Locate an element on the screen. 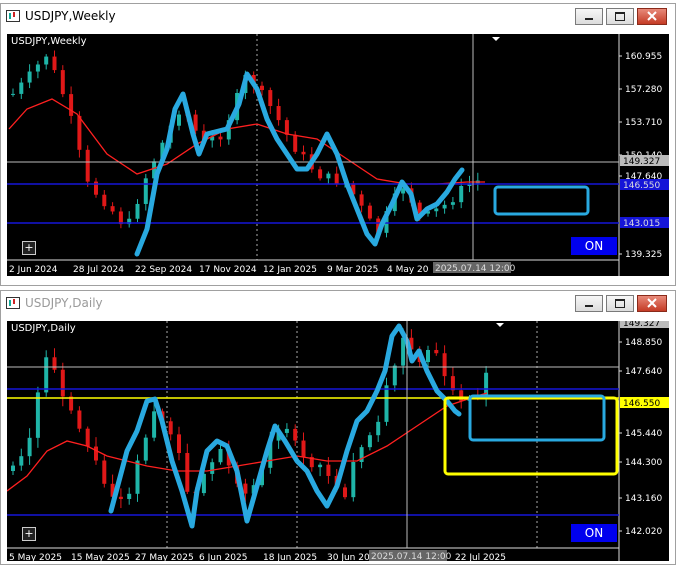 The image size is (676, 566). date-tick-label: 22 Sep 2024 is located at coordinates (163, 270).